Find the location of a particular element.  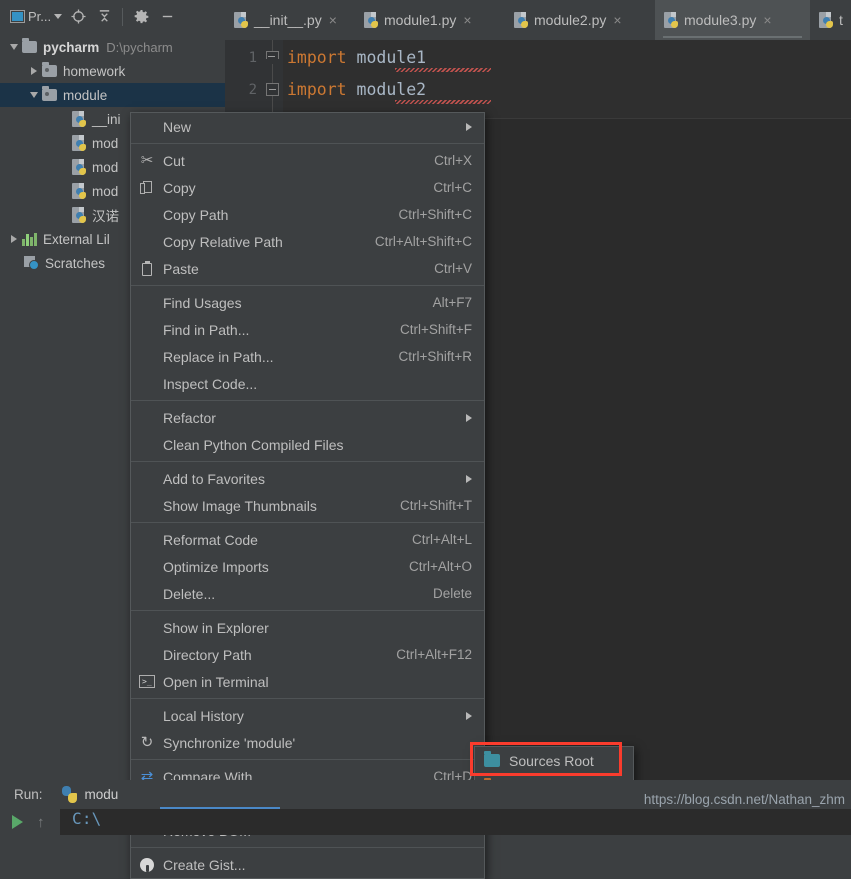

tree-item-path: D:\pycharm is located at coordinates (139, 47).